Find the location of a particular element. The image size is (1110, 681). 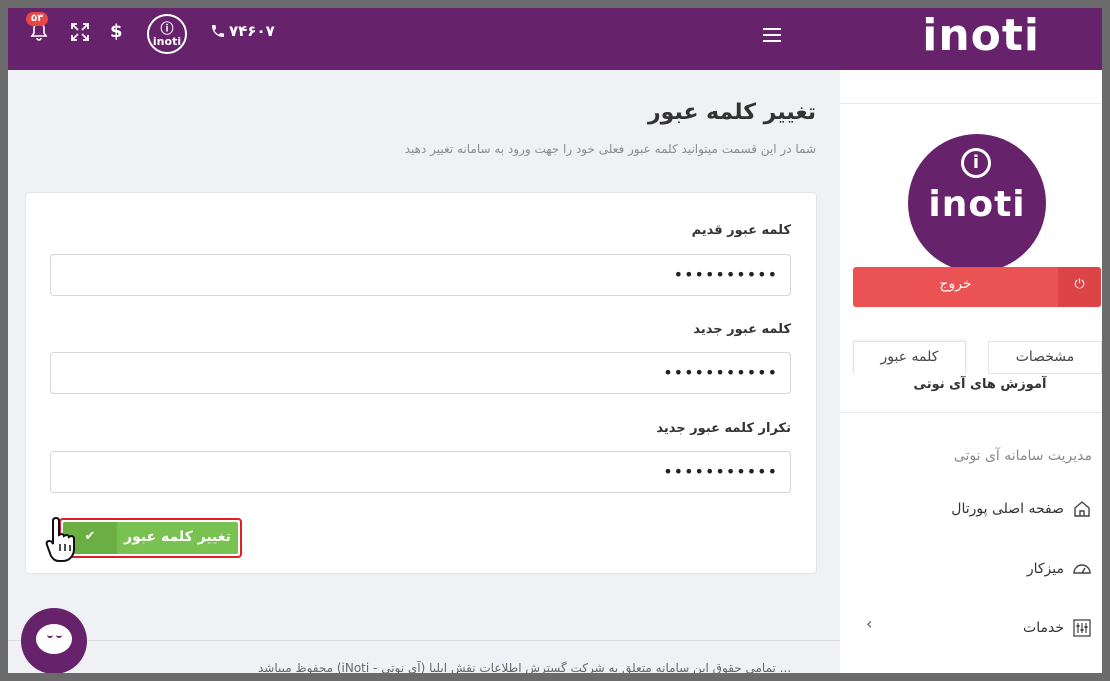

notification-badge: ۵۳ is located at coordinates (37, 19).